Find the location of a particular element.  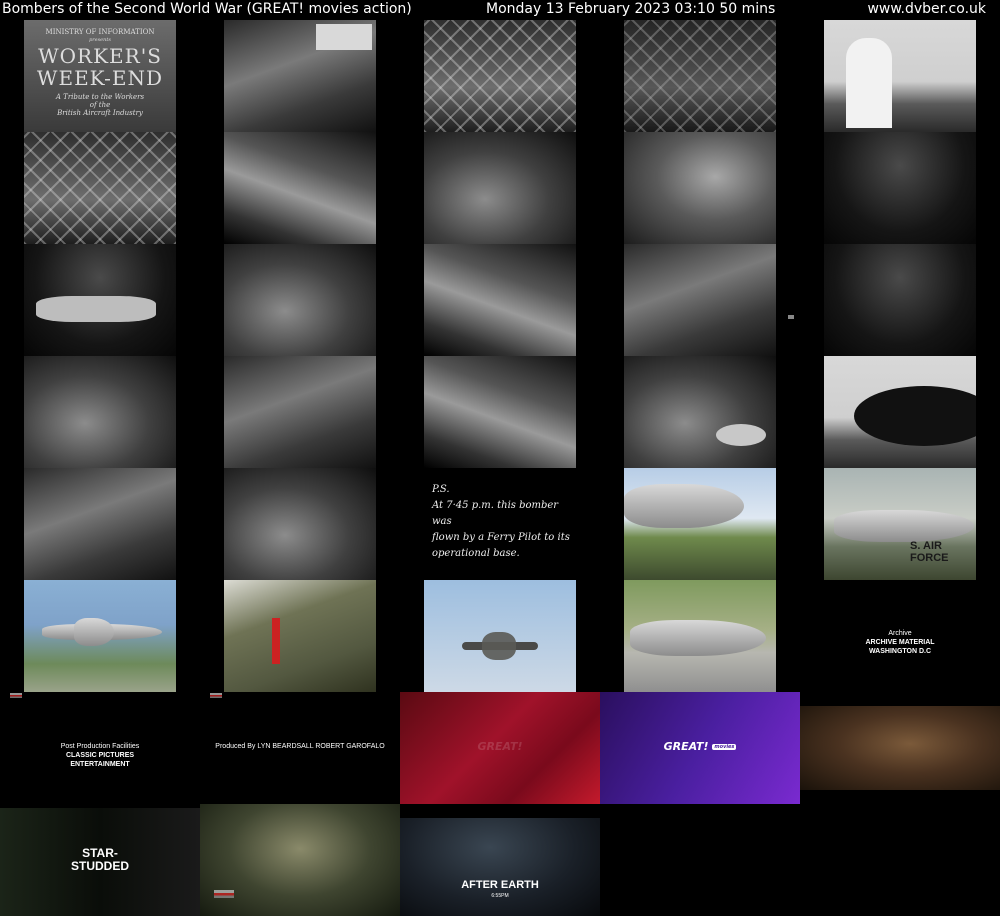

great-logo-sub: movies is located at coordinates (724, 747).